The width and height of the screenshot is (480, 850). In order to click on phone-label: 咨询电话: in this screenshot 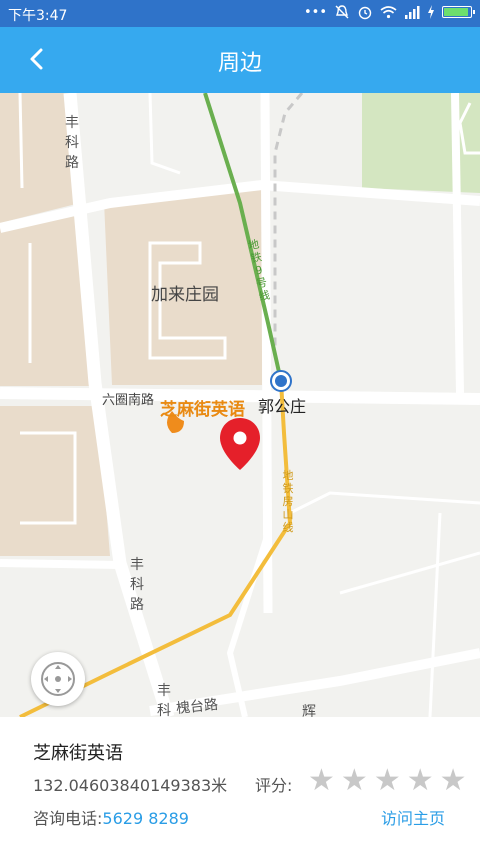, I will do `click(68, 818)`.